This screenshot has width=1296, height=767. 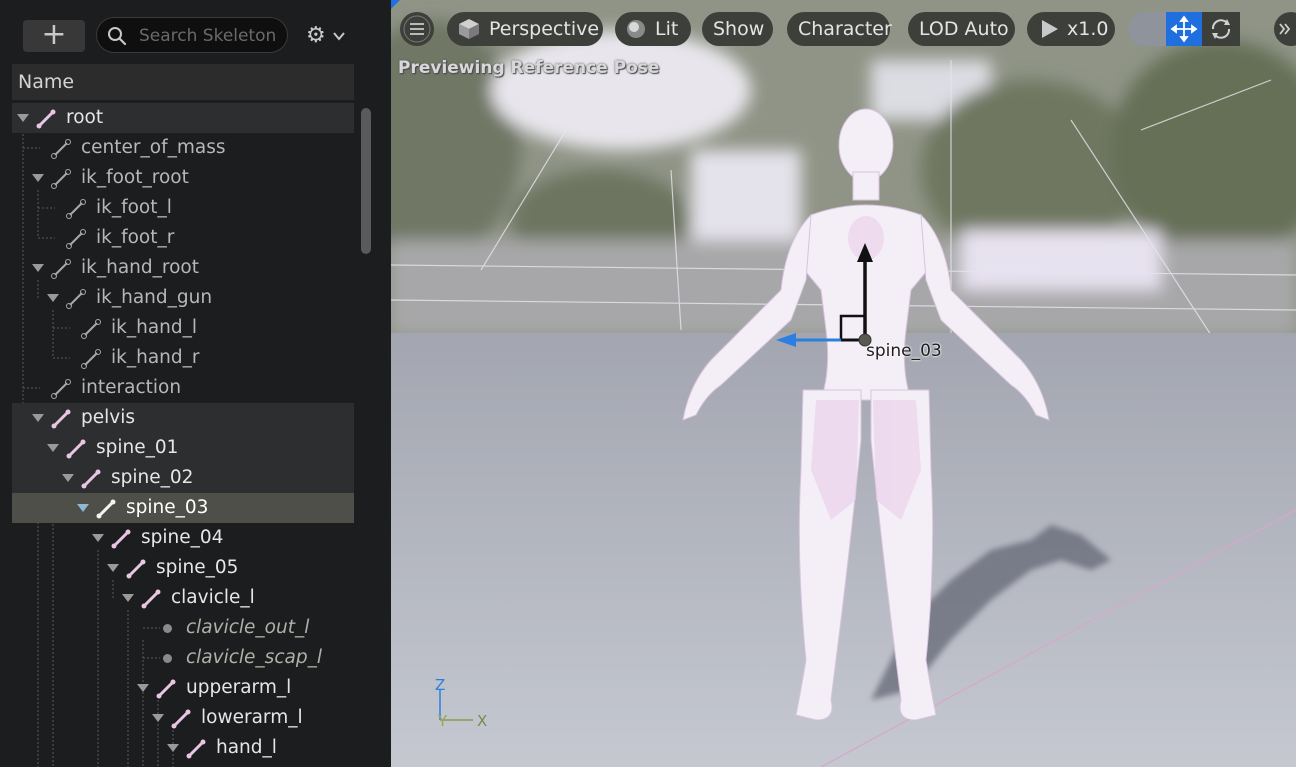 What do you see at coordinates (1148, 29) in the screenshot?
I see `select-mode-button` at bounding box center [1148, 29].